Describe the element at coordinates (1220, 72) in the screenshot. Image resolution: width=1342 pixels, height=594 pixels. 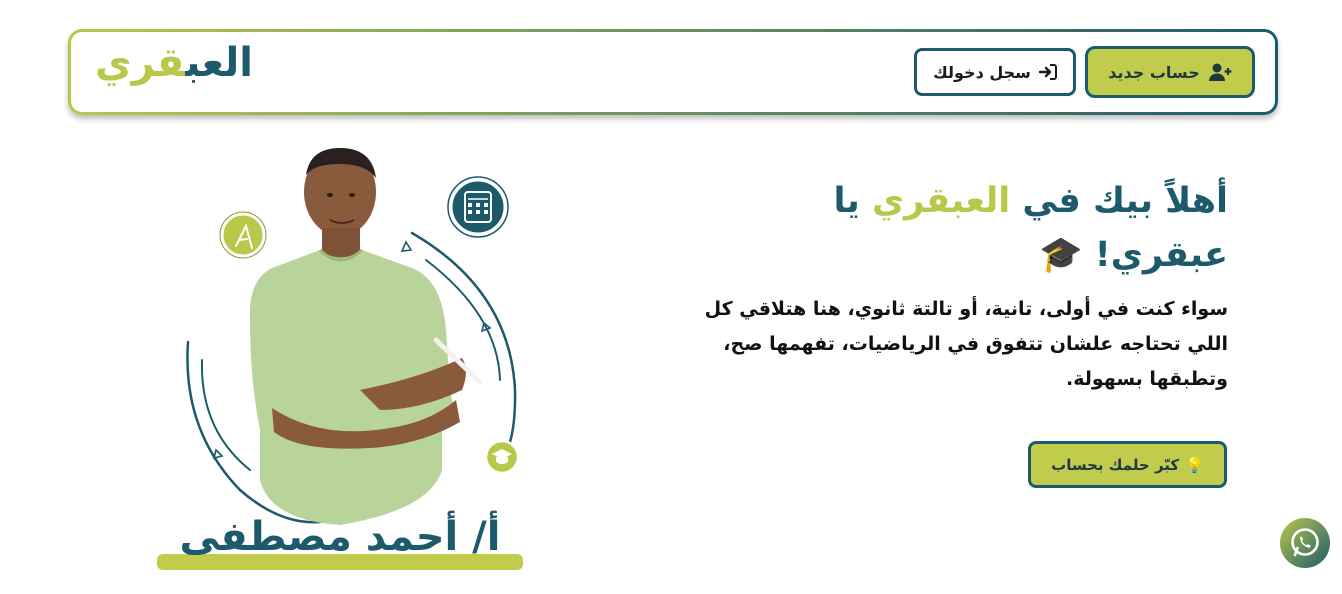
I see `user-plus-icon` at that location.